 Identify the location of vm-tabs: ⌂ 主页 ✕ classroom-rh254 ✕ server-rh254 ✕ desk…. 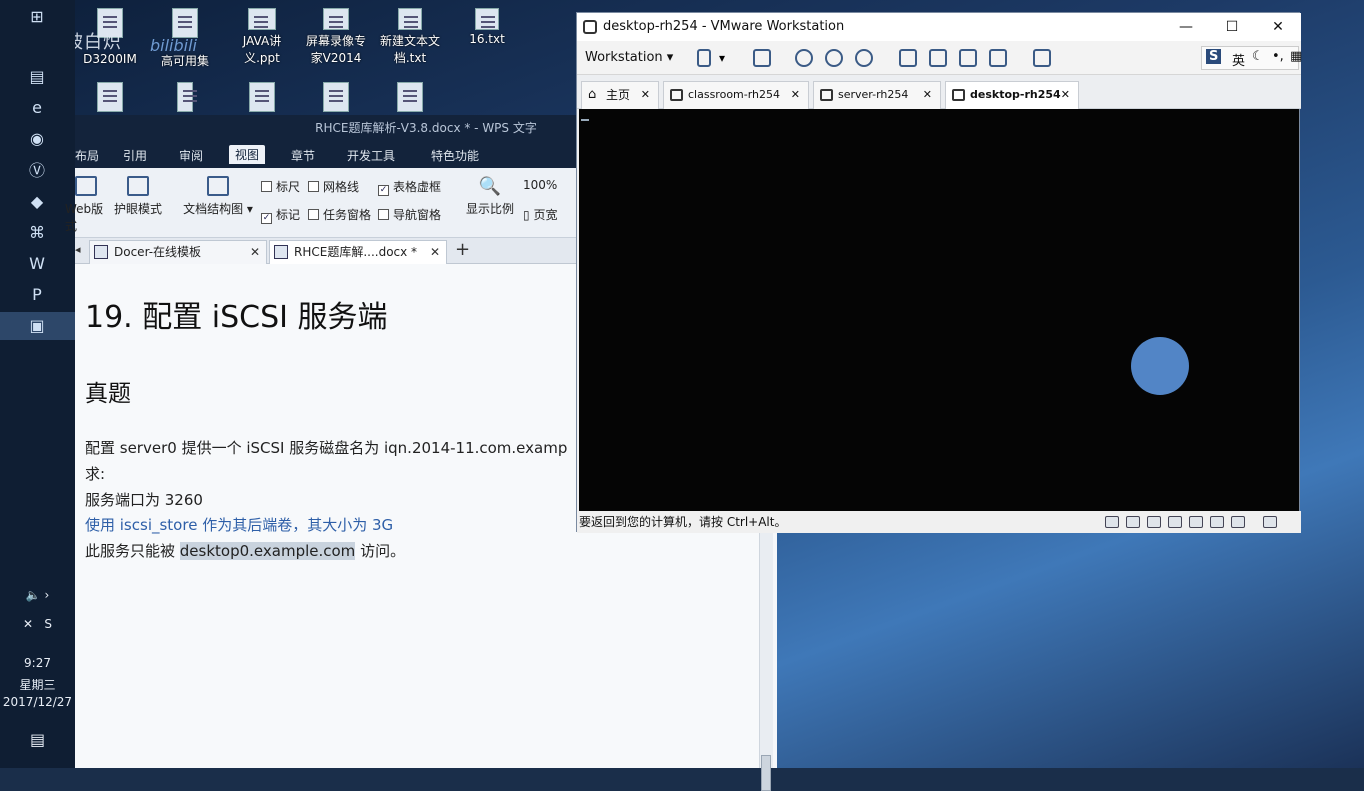
(939, 92).